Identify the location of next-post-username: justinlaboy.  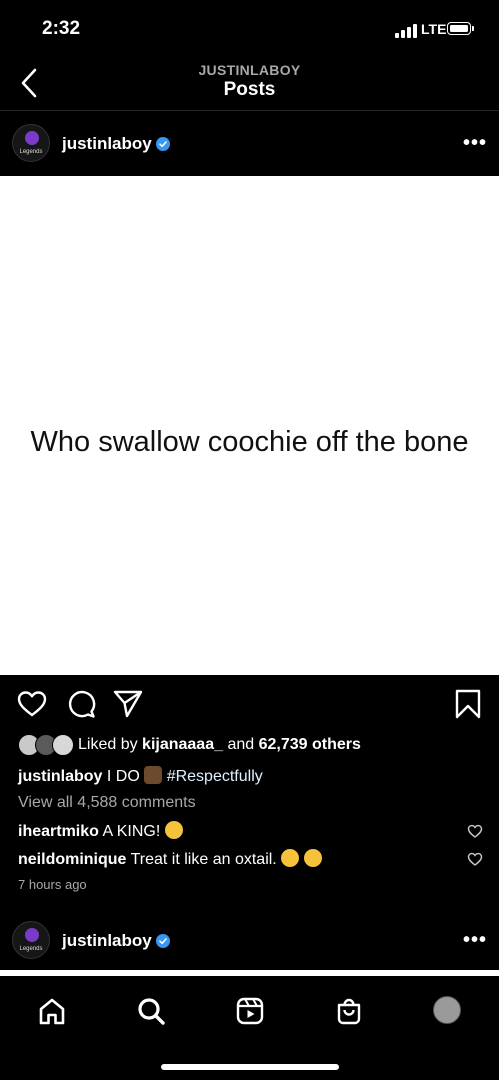
(107, 941).